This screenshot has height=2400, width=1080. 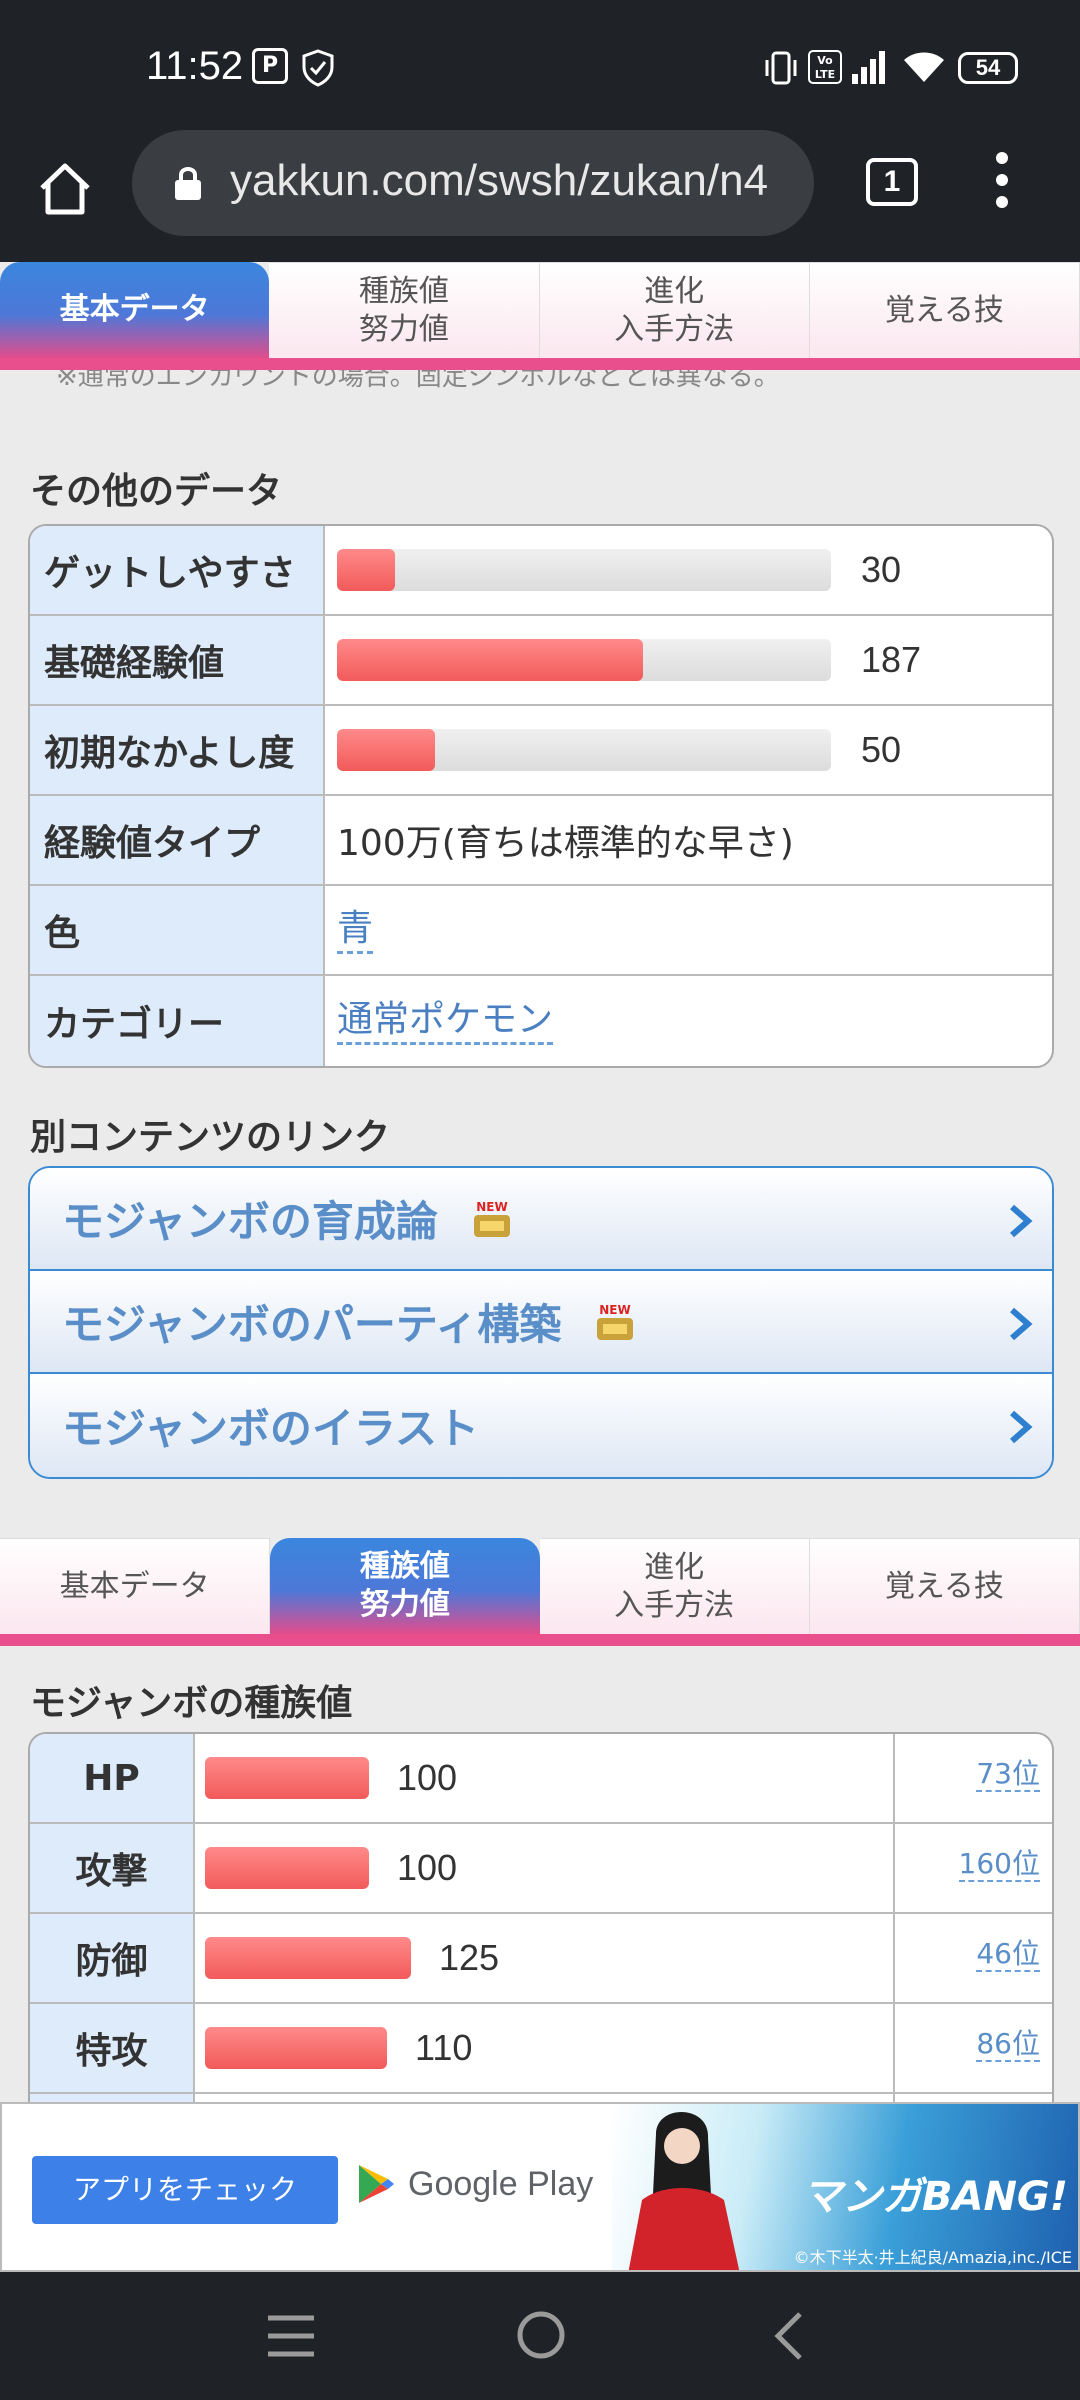 I want to click on row-label: 色, so click(x=177, y=930).